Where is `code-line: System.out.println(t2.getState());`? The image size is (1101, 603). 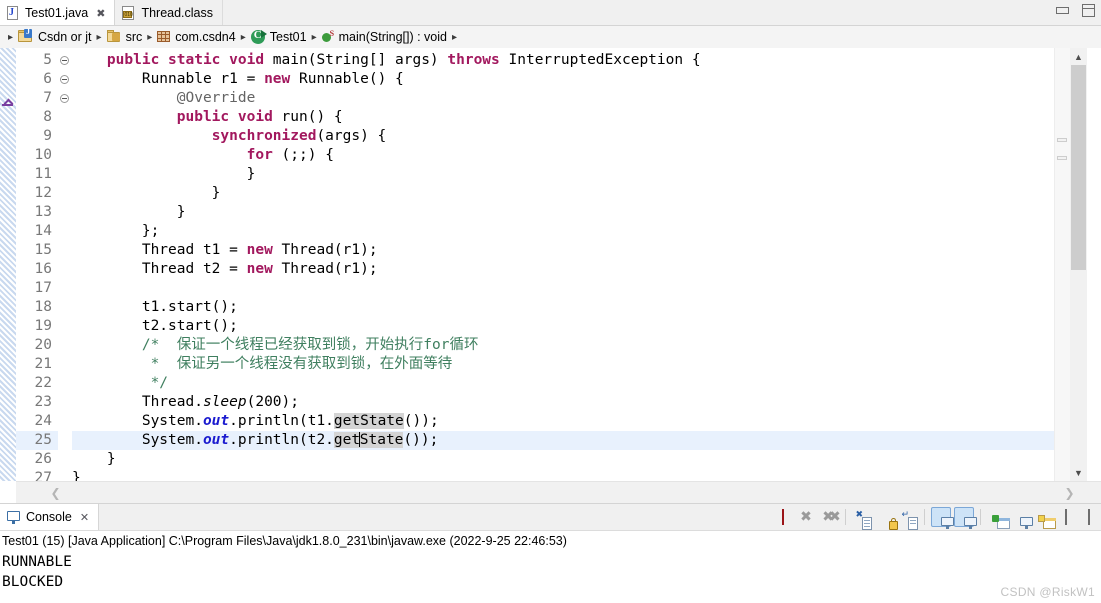 code-line: System.out.println(t2.getState()); is located at coordinates (563, 440).